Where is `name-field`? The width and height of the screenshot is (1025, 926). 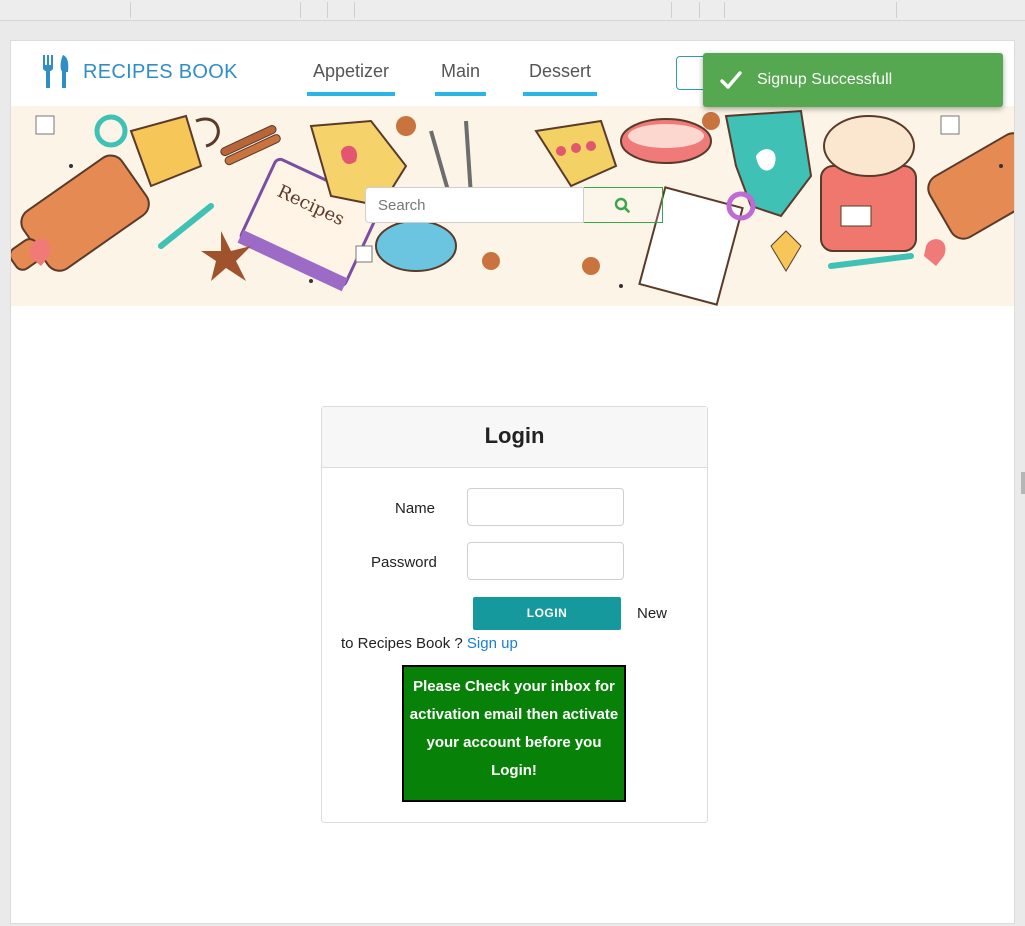 name-field is located at coordinates (545, 507).